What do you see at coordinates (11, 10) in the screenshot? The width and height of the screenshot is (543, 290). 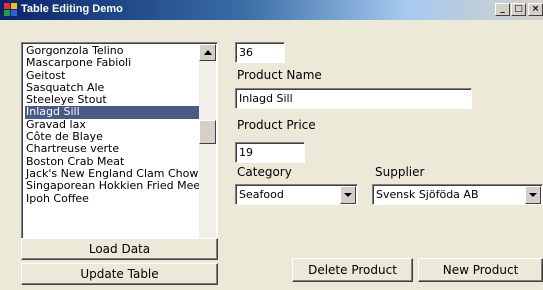 I see `app-grid-icon` at bounding box center [11, 10].